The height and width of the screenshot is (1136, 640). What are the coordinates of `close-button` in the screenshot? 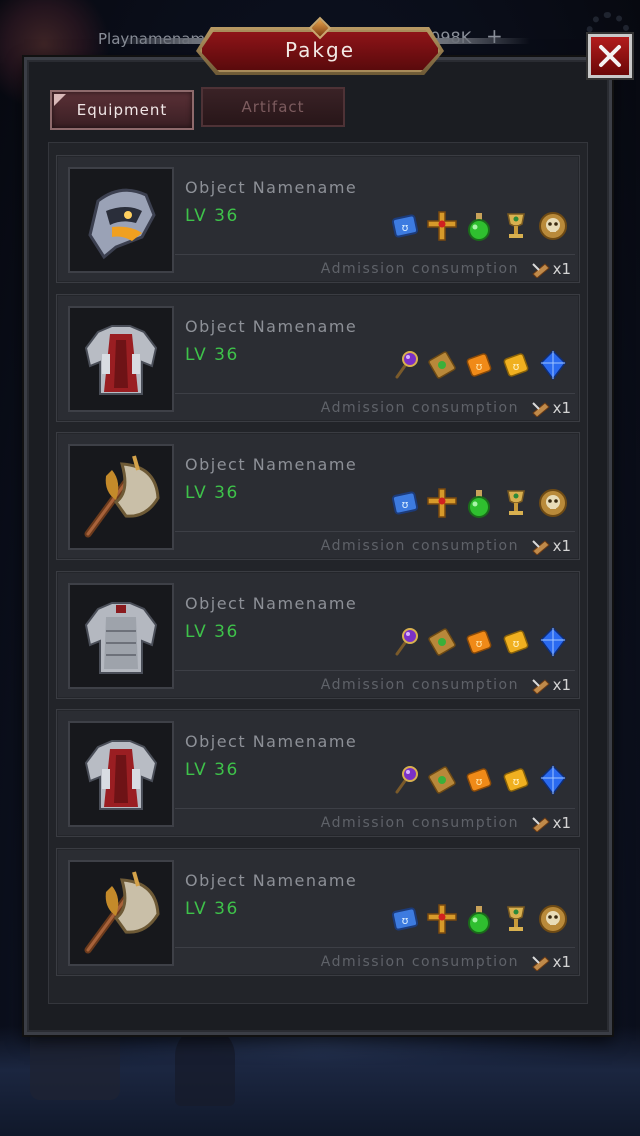 It's located at (610, 56).